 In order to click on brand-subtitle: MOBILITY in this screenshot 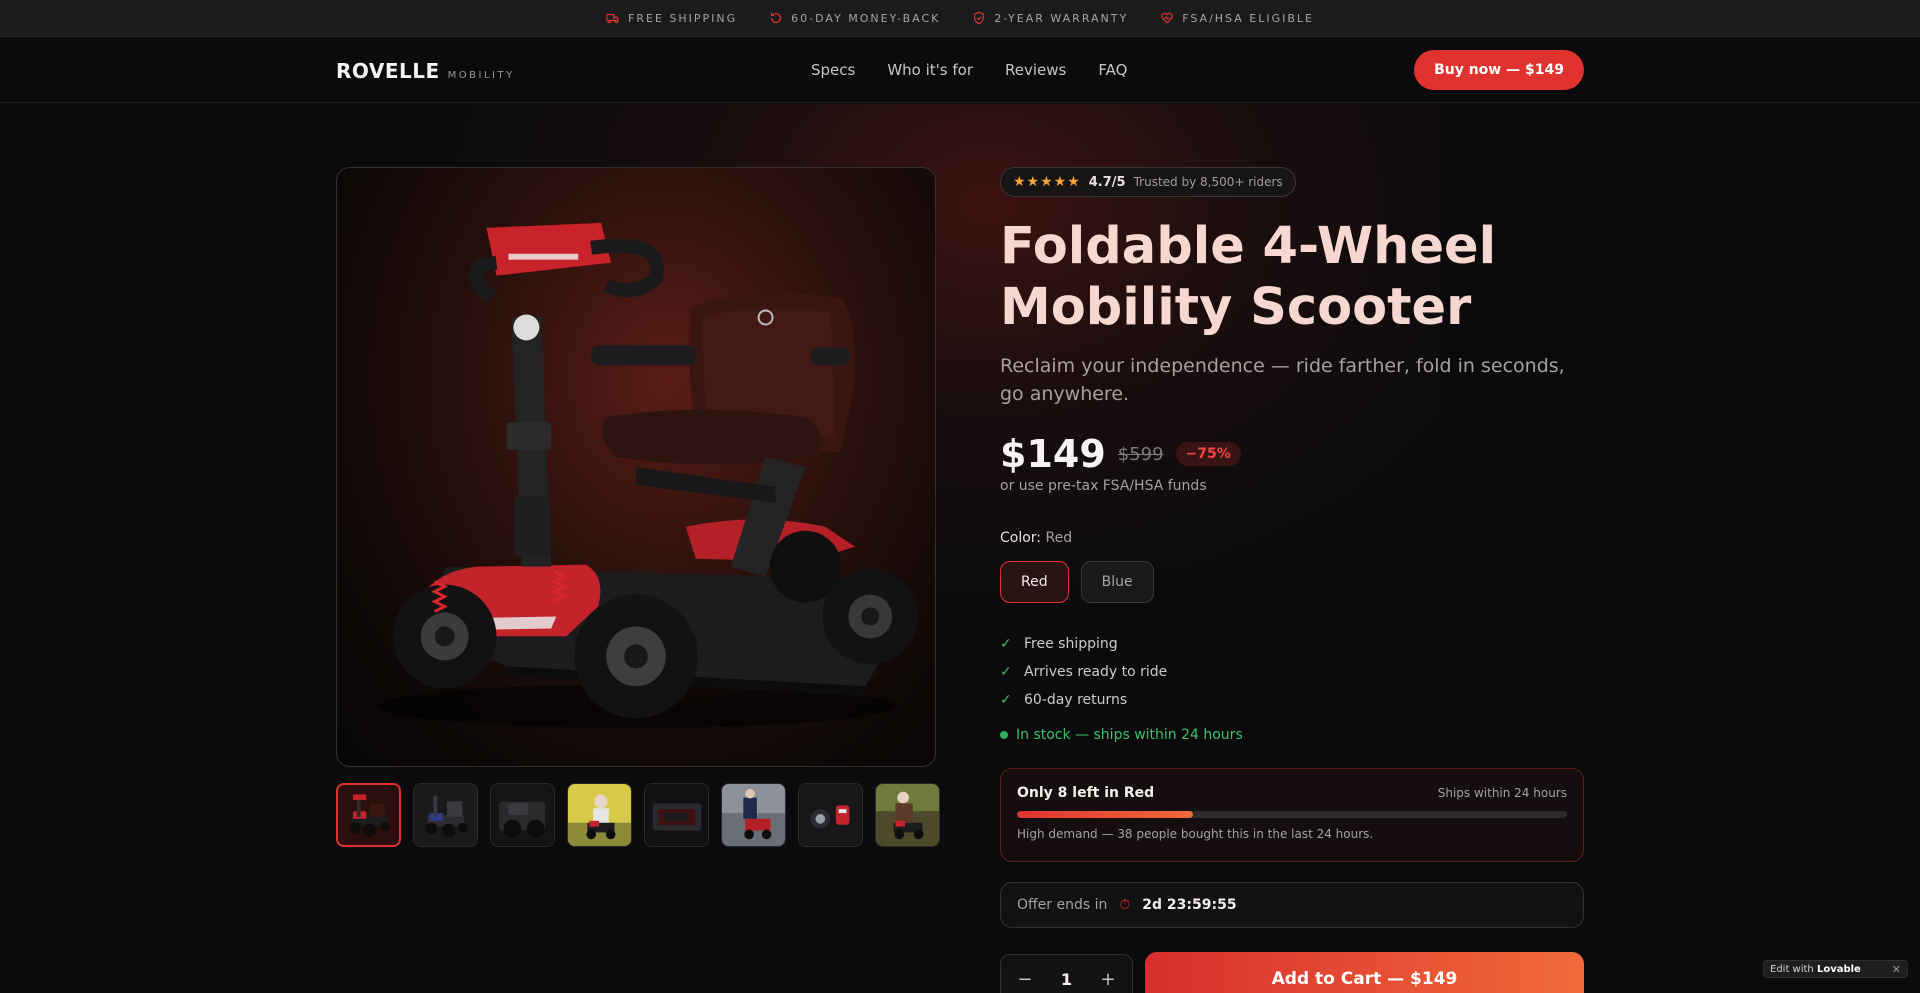, I will do `click(481, 75)`.